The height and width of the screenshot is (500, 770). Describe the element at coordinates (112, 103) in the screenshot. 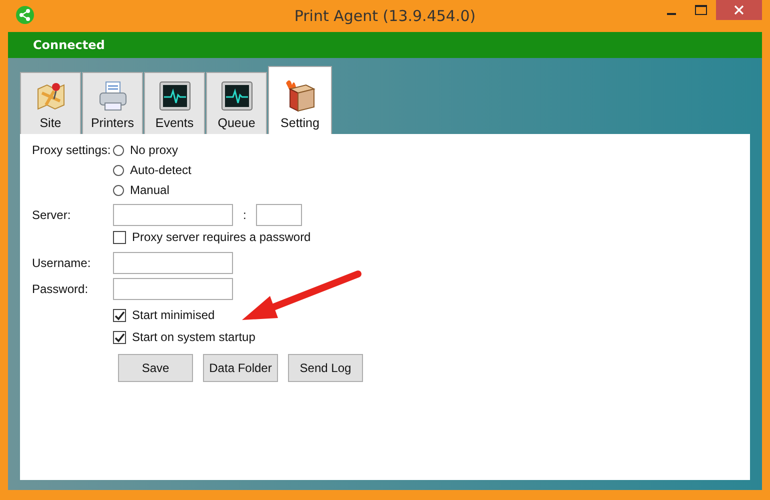

I see `tab: Printers` at that location.